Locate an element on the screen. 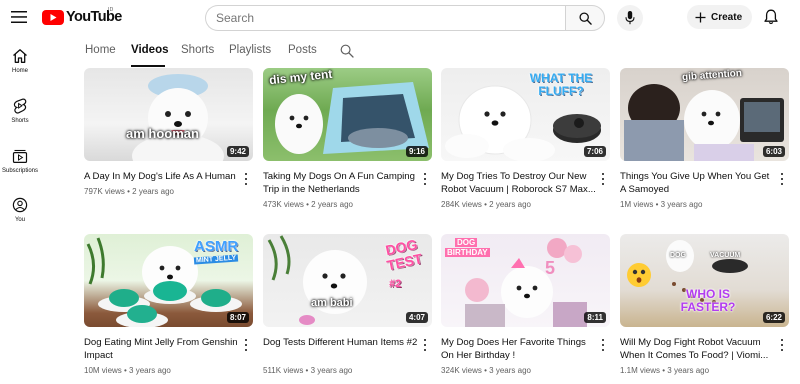 The width and height of the screenshot is (800, 384). thumbnail-overlay-caption: WHO IS FASTER? is located at coordinates (708, 300).